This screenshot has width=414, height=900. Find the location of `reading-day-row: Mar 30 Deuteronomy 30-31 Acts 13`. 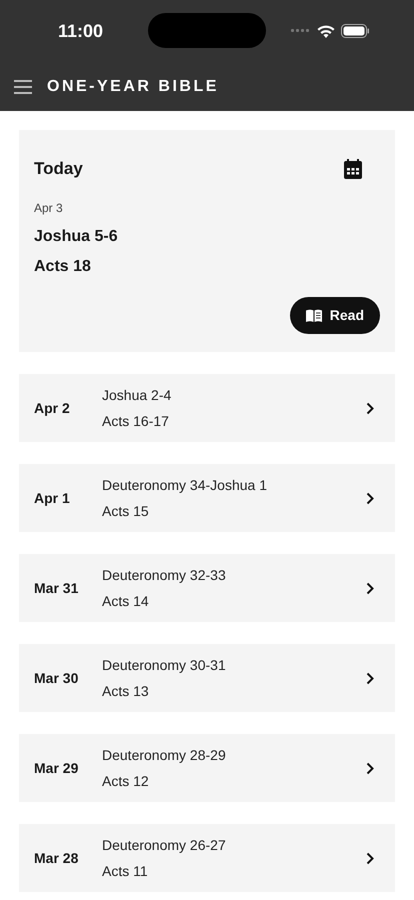

reading-day-row: Mar 30 Deuteronomy 30-31 Acts 13 is located at coordinates (207, 678).